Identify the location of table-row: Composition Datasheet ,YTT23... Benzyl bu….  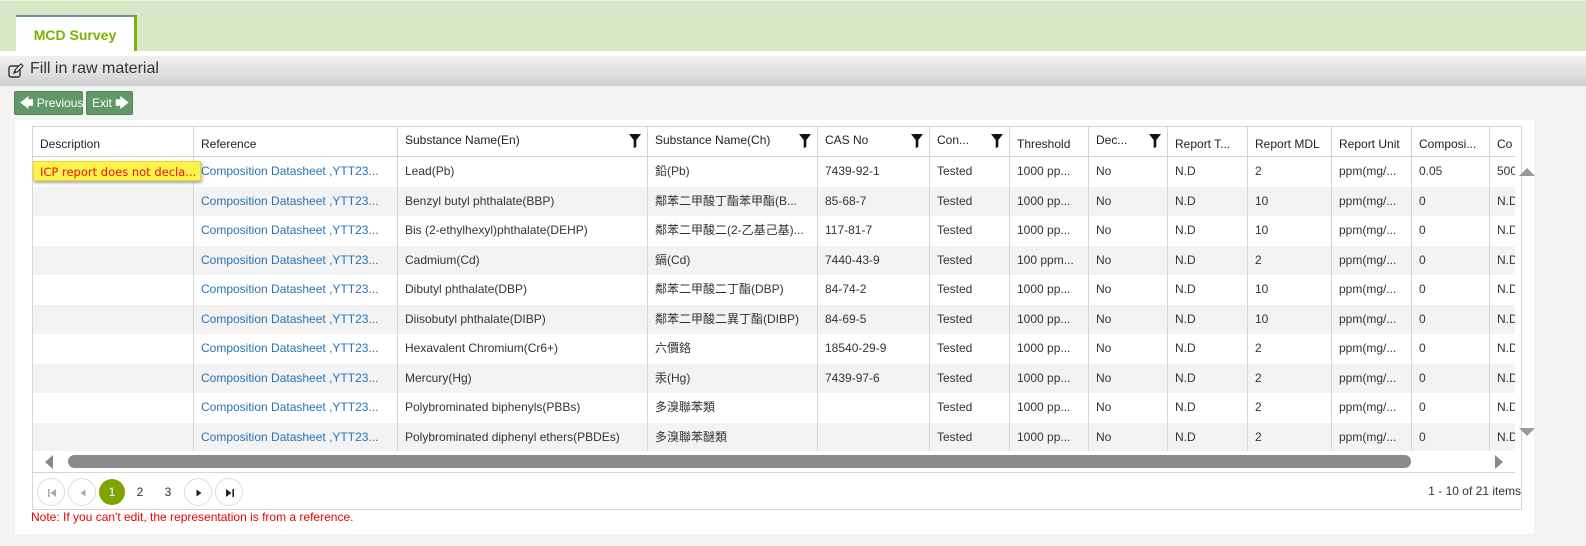
(774, 201).